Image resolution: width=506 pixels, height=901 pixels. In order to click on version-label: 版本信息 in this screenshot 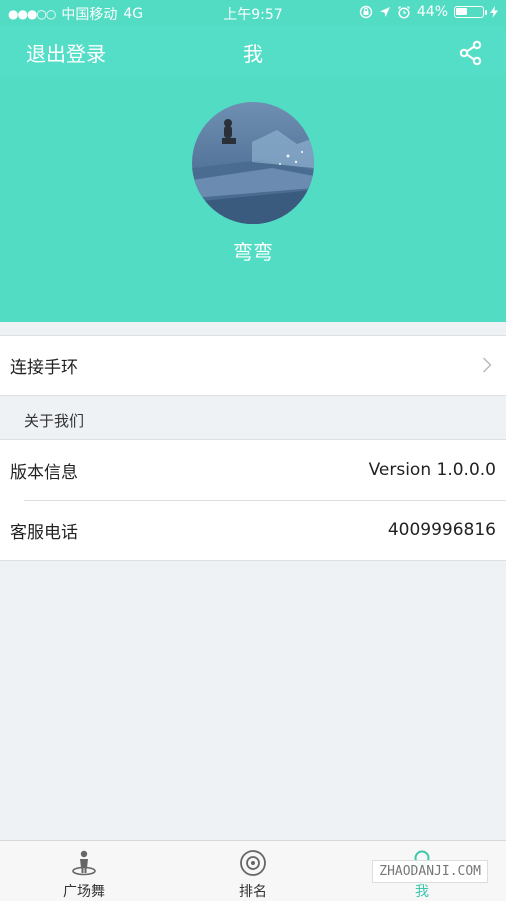, I will do `click(44, 472)`.